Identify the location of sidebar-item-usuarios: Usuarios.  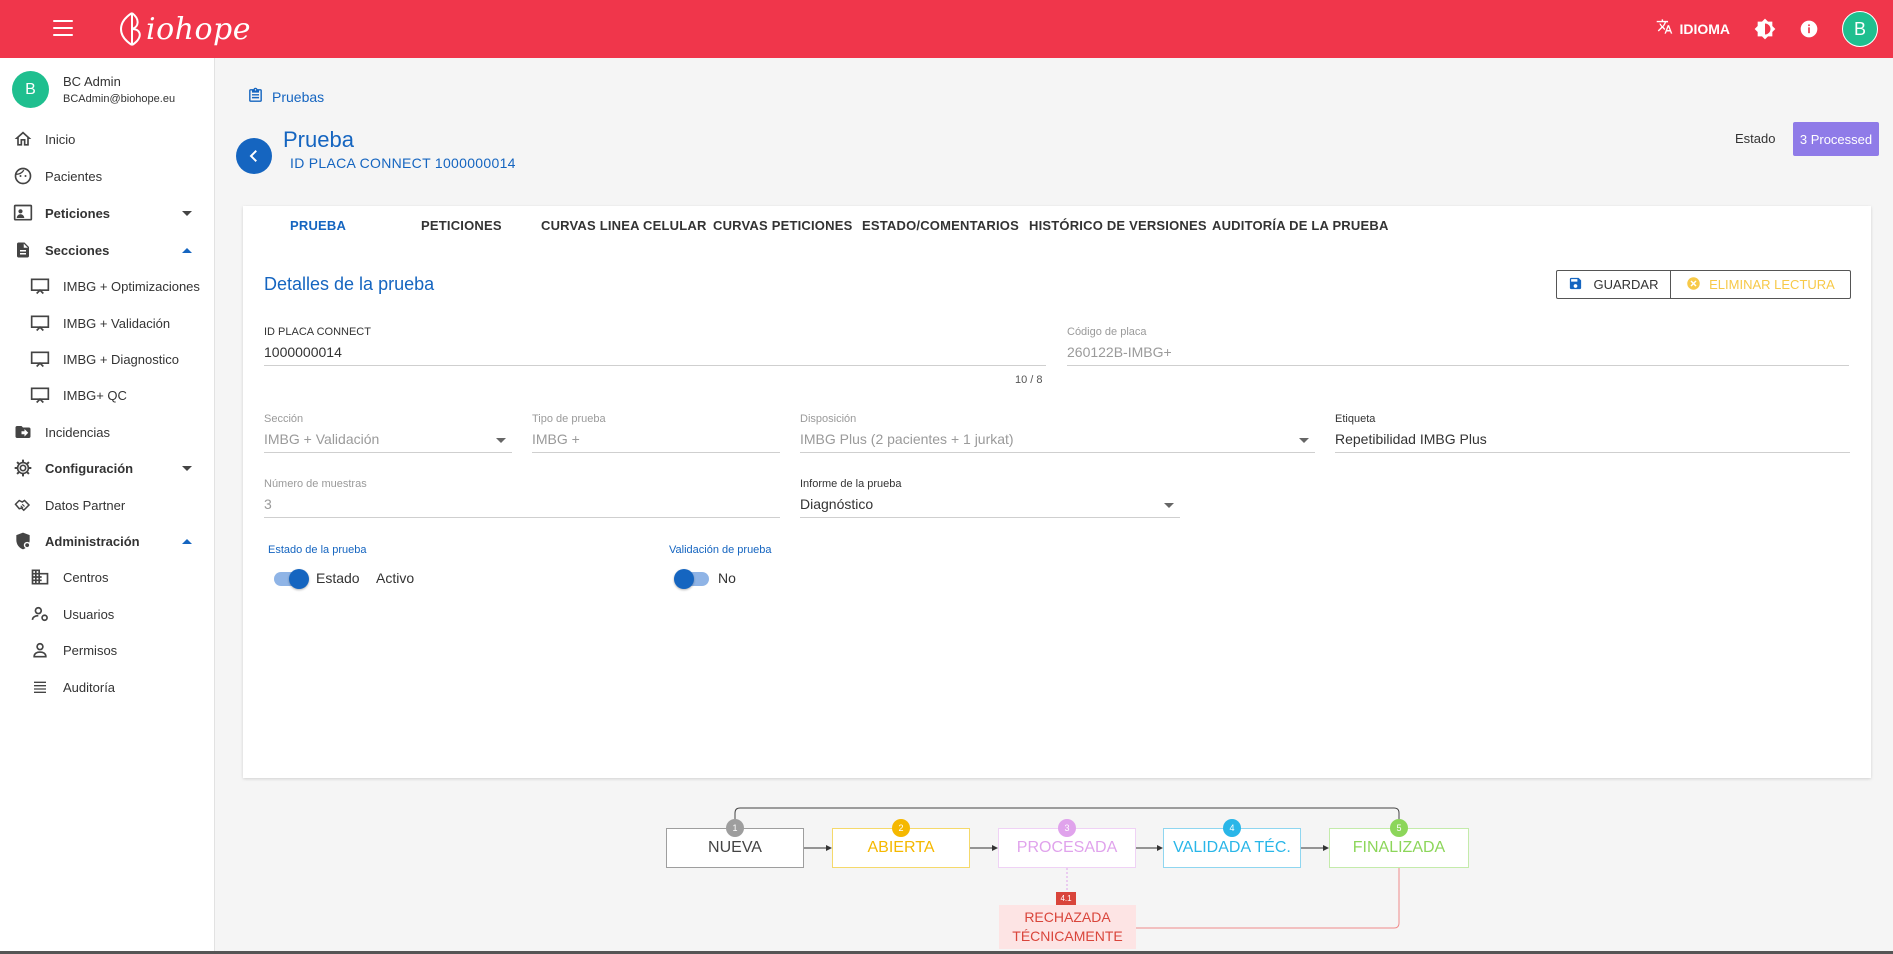
(107, 614).